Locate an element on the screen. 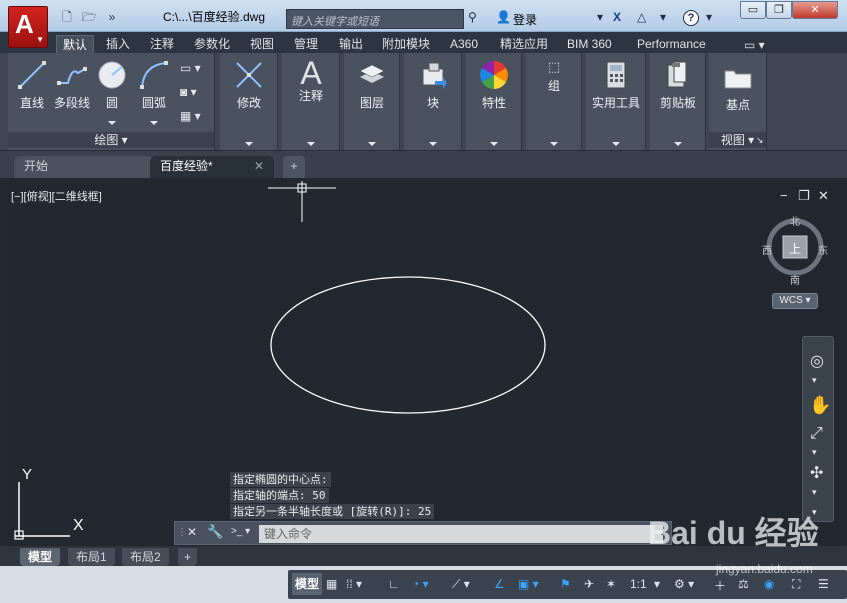 This screenshot has height=603, width=847. viewcube-east: 东 is located at coordinates (823, 249).